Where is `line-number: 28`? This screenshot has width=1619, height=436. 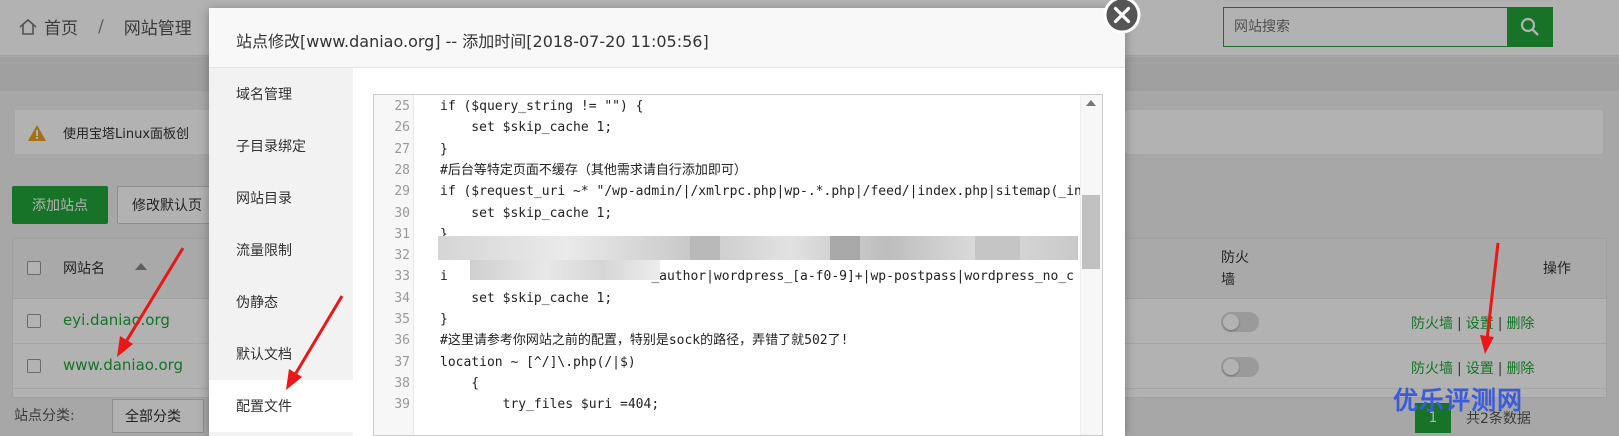 line-number: 28 is located at coordinates (402, 170).